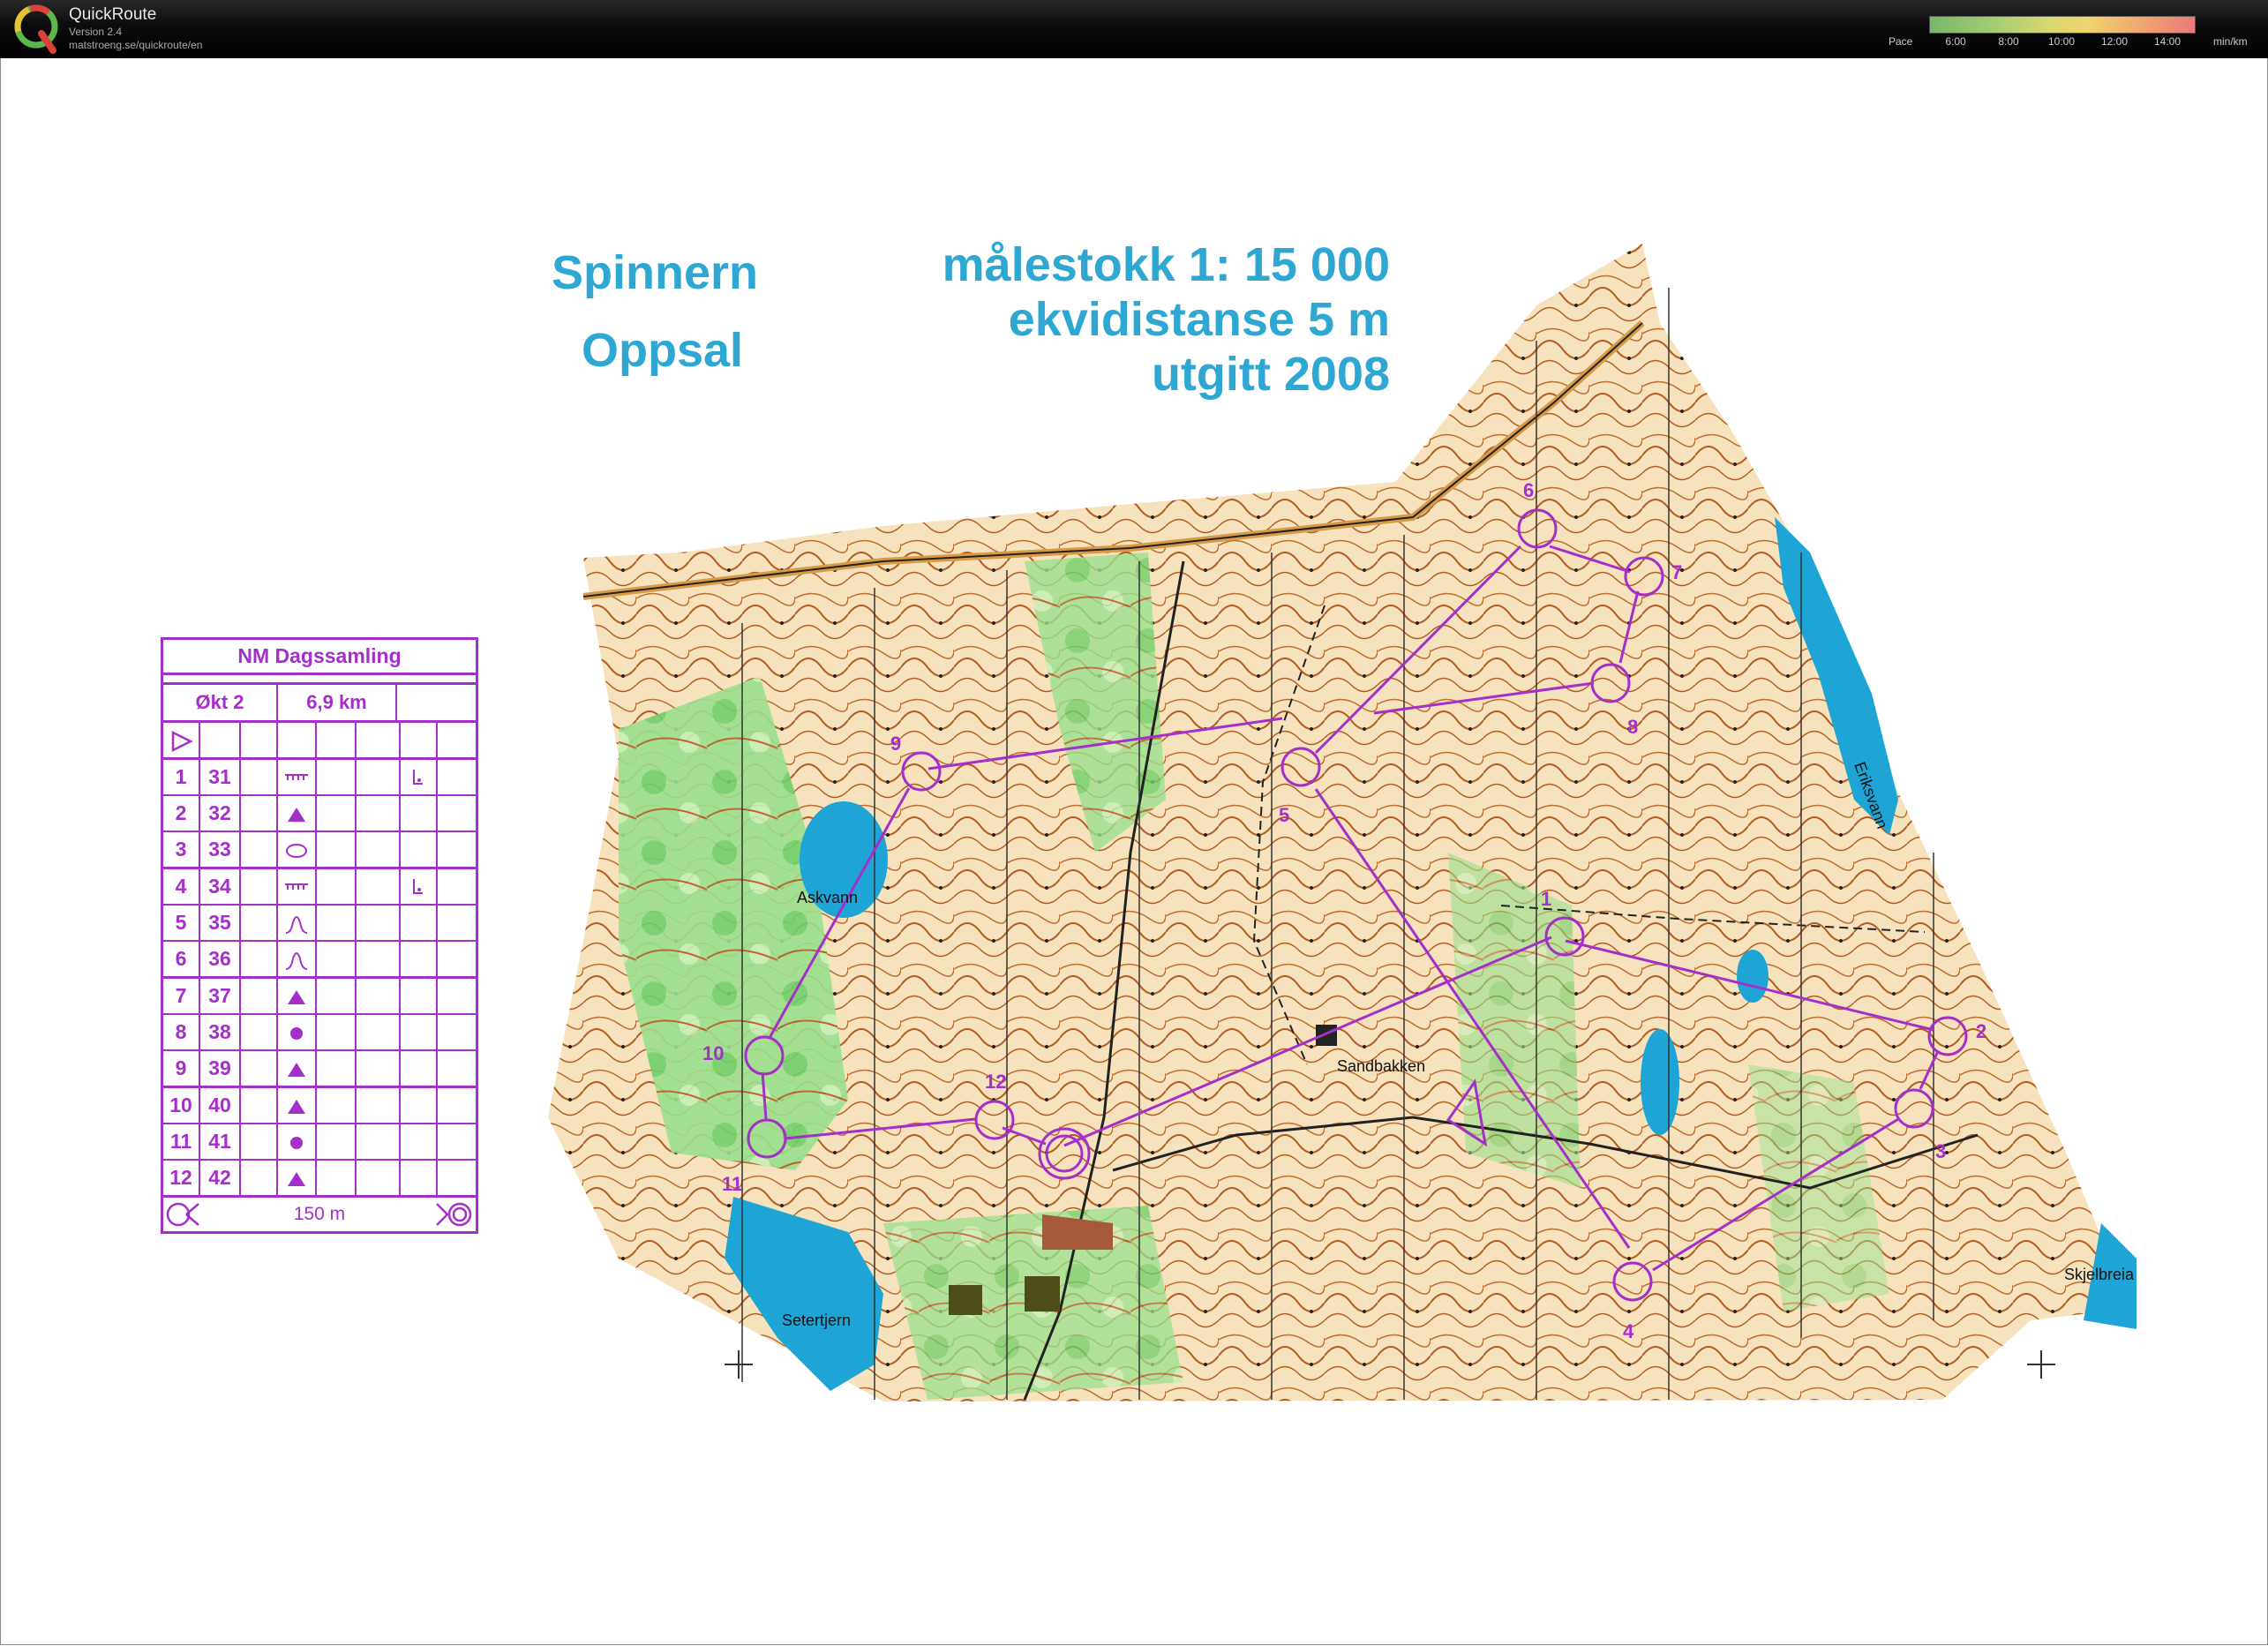 This screenshot has width=2268, height=1646. What do you see at coordinates (319, 924) in the screenshot?
I see `control-row: 5 35` at bounding box center [319, 924].